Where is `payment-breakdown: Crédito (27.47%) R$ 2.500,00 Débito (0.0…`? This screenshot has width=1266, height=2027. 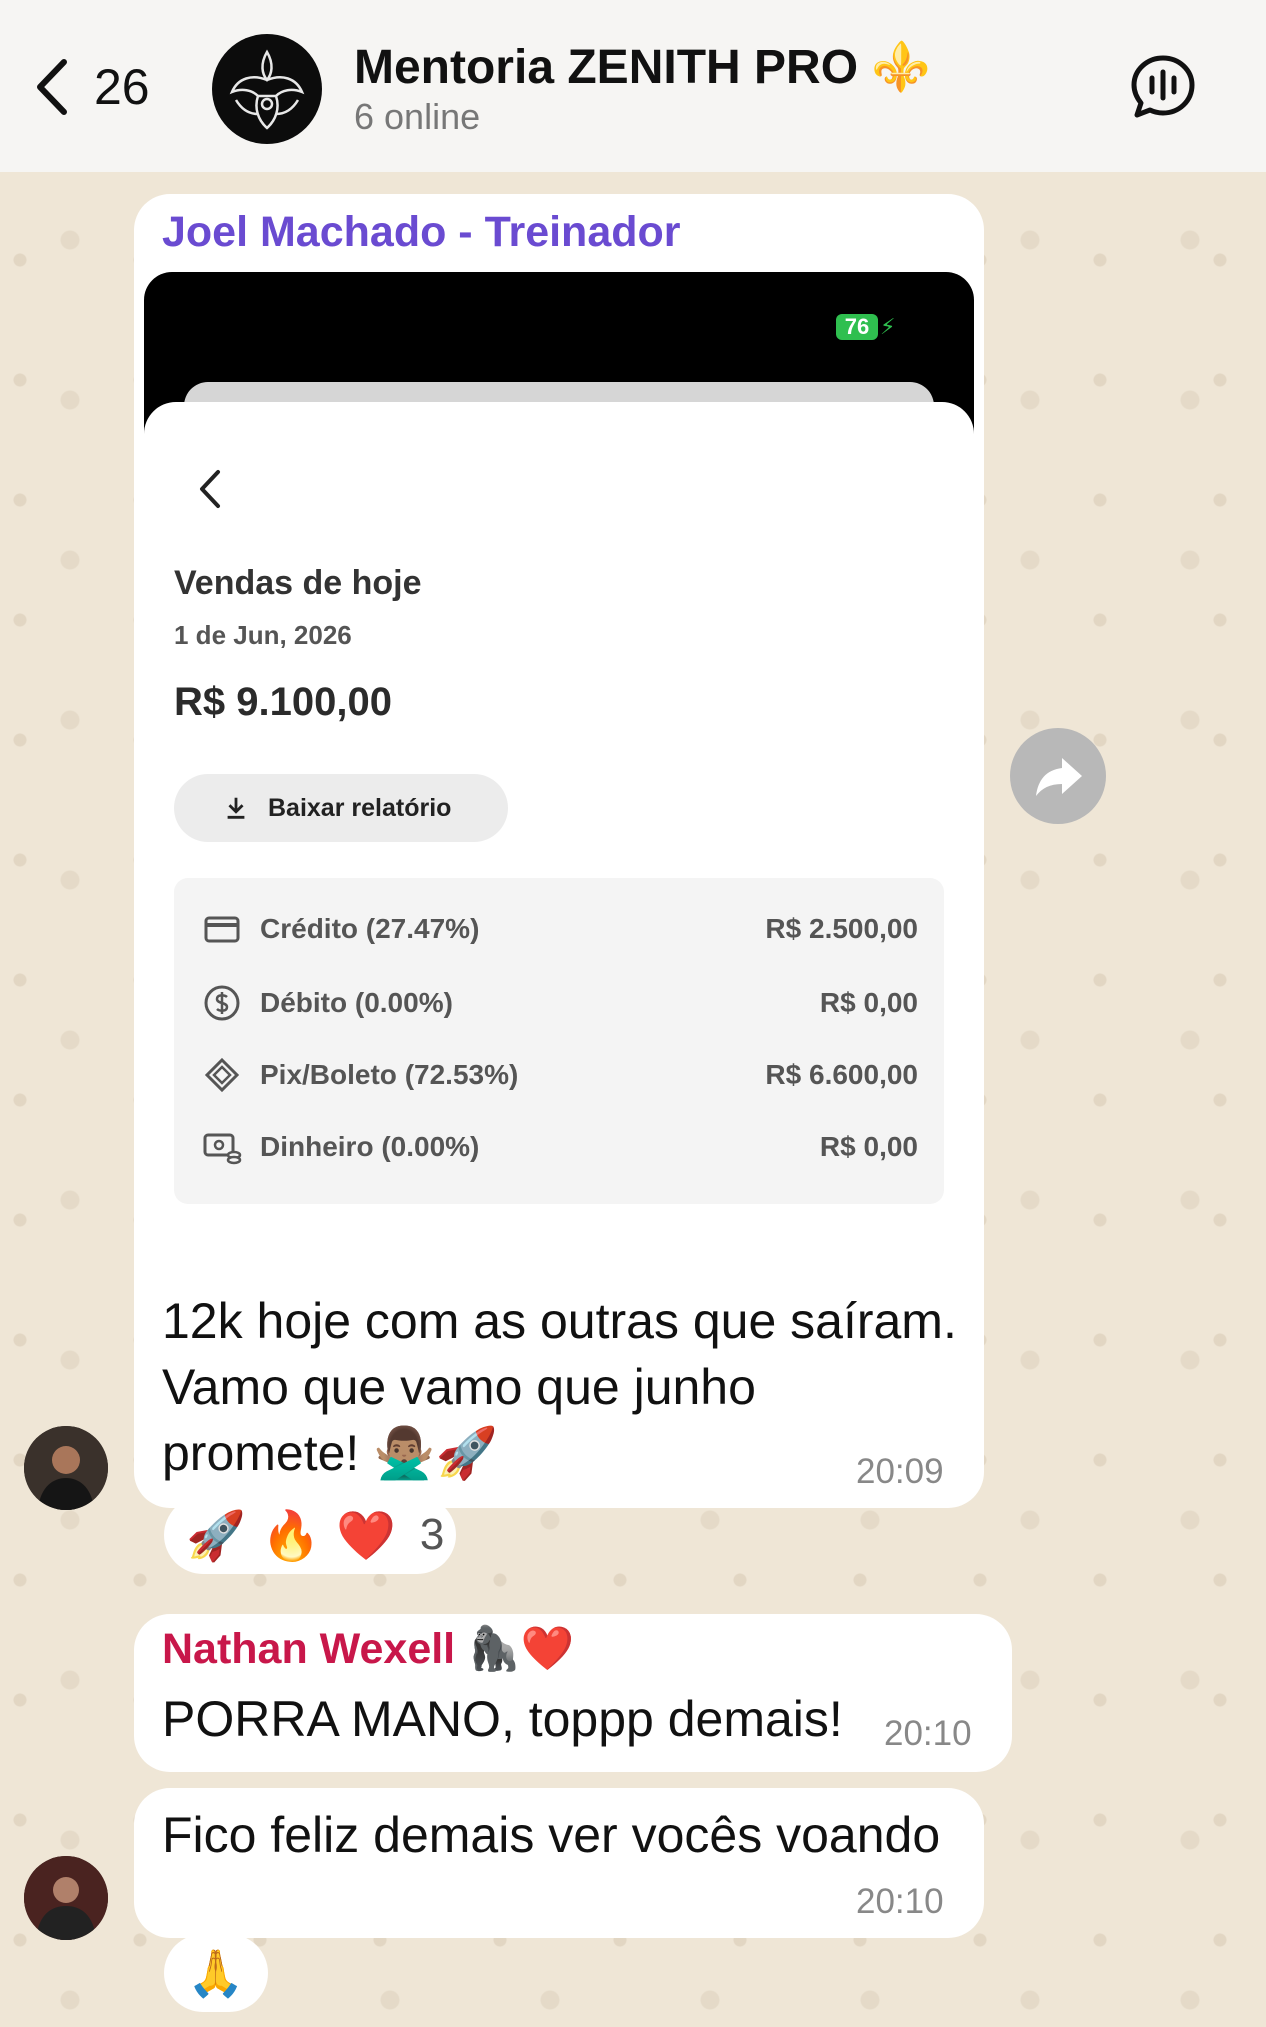
payment-breakdown: Crédito (27.47%) R$ 2.500,00 Débito (0.0… is located at coordinates (559, 1041).